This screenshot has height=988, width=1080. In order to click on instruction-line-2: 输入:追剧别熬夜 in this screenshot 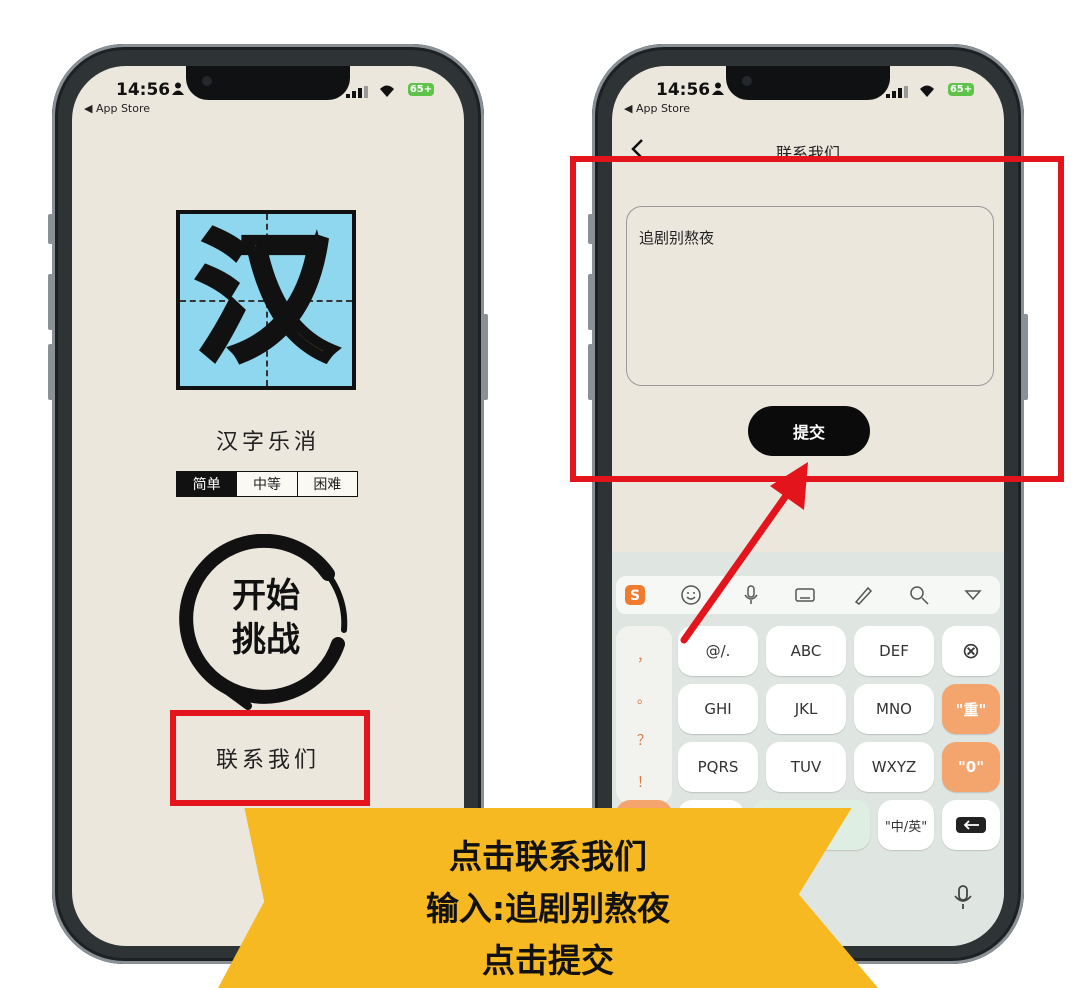, I will do `click(548, 908)`.